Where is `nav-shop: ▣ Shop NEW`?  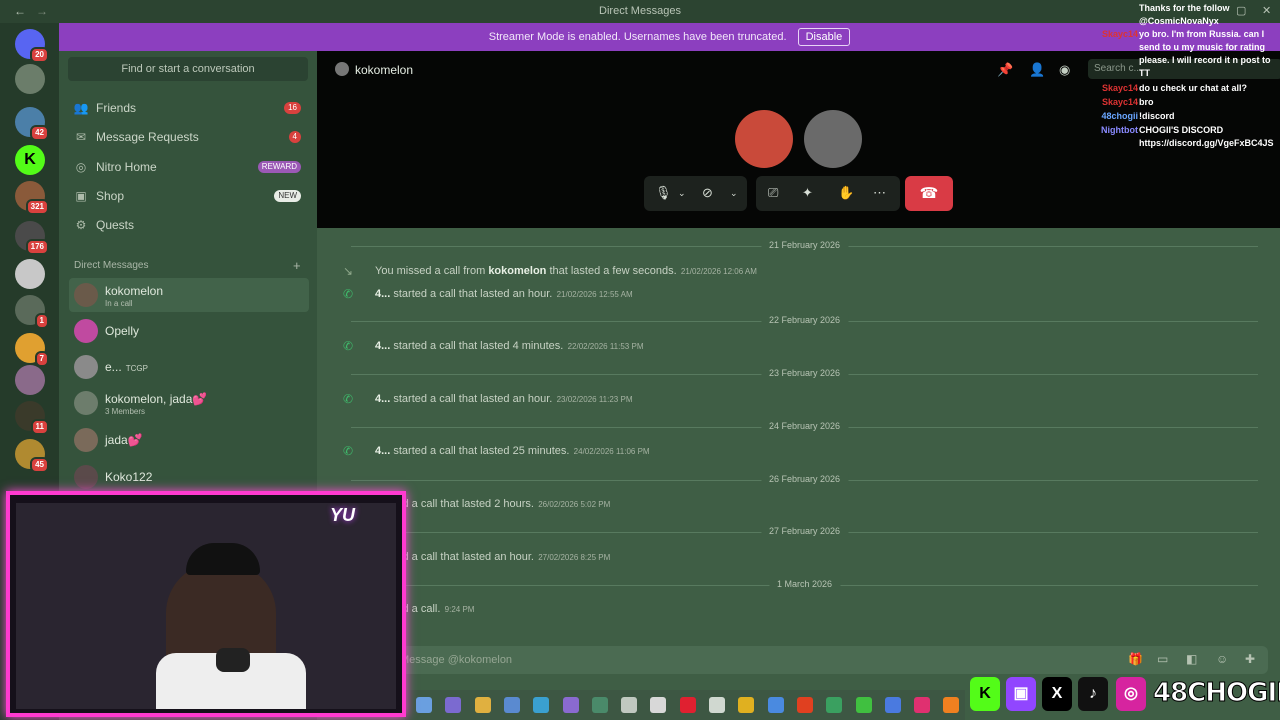
nav-shop: ▣ Shop NEW is located at coordinates (188, 196).